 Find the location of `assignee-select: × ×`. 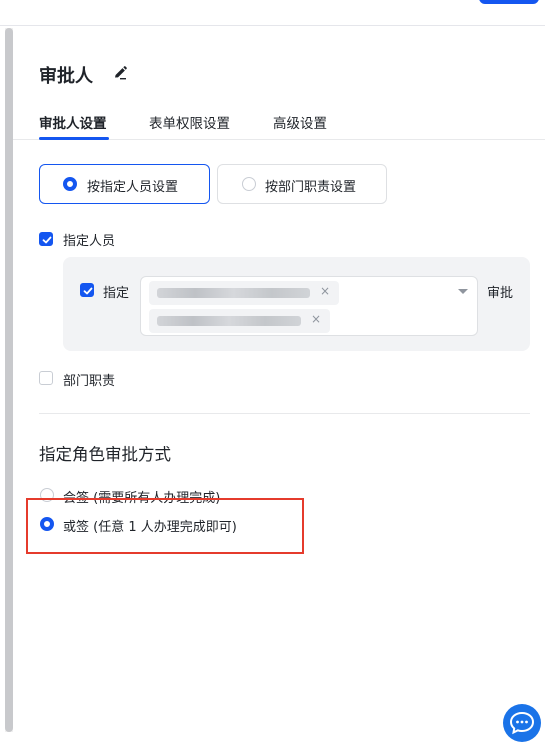

assignee-select: × × is located at coordinates (309, 306).